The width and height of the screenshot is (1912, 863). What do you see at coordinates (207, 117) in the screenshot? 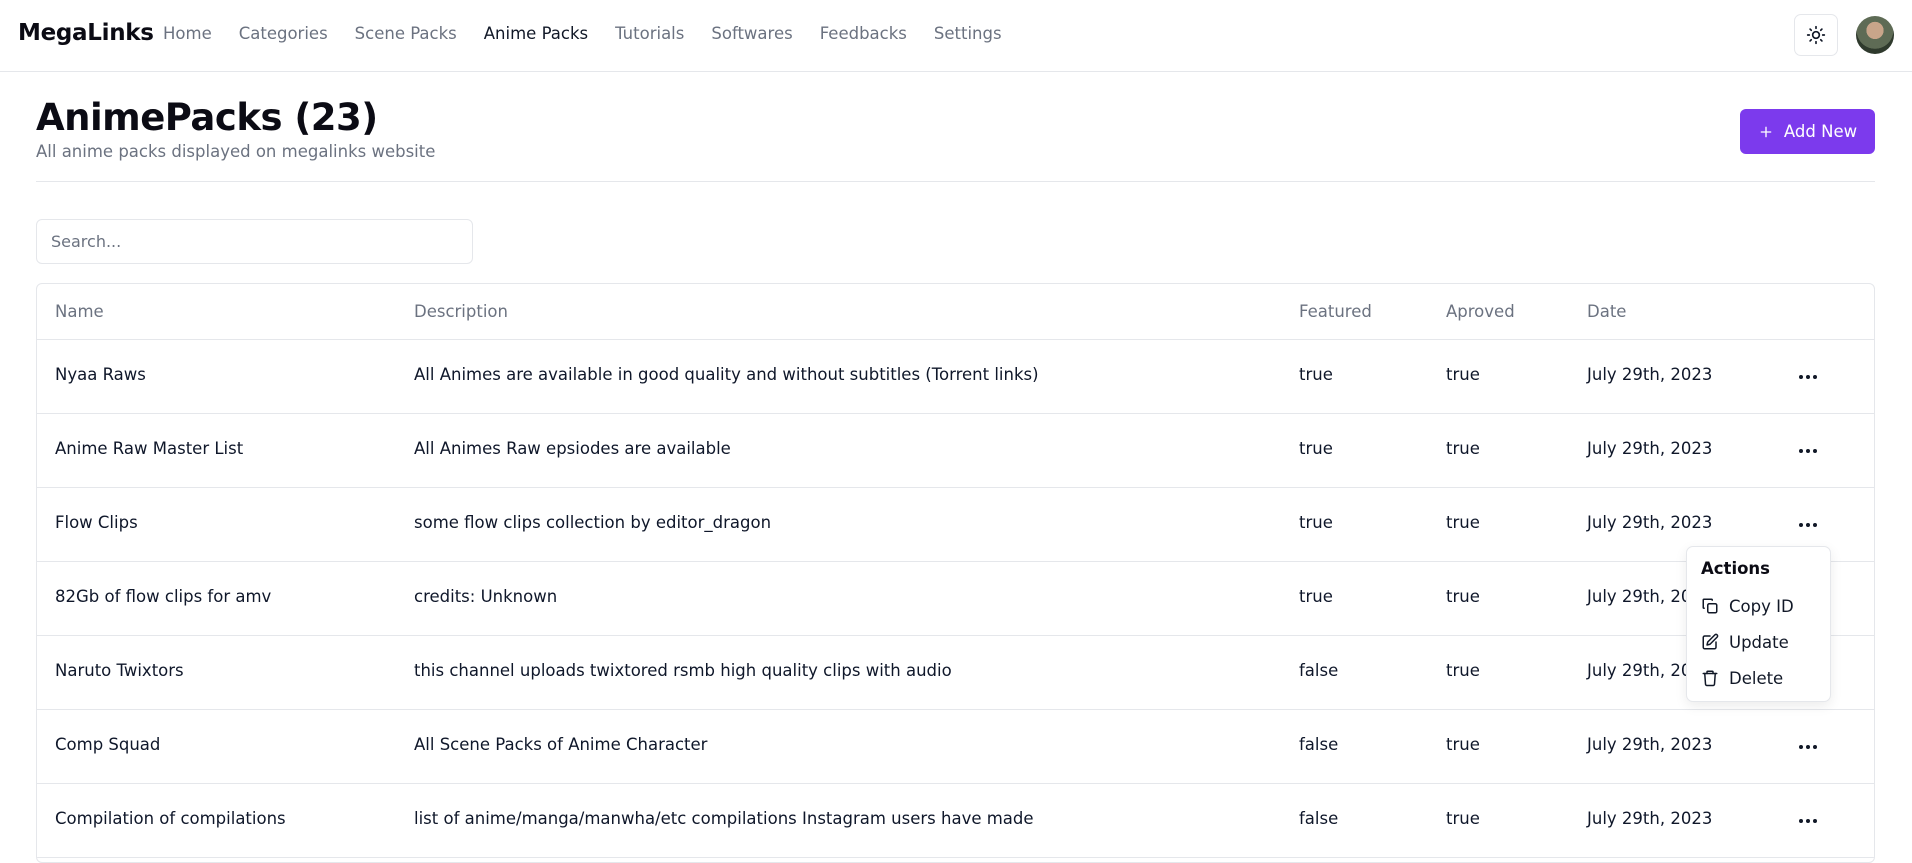
I see `page-title: AnimePacks (23)` at bounding box center [207, 117].